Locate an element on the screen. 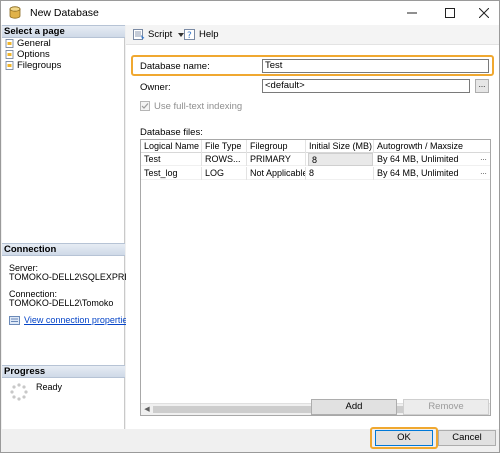 Image resolution: width=500 pixels, height=453 pixels. window-title: New Database is located at coordinates (64, 13).